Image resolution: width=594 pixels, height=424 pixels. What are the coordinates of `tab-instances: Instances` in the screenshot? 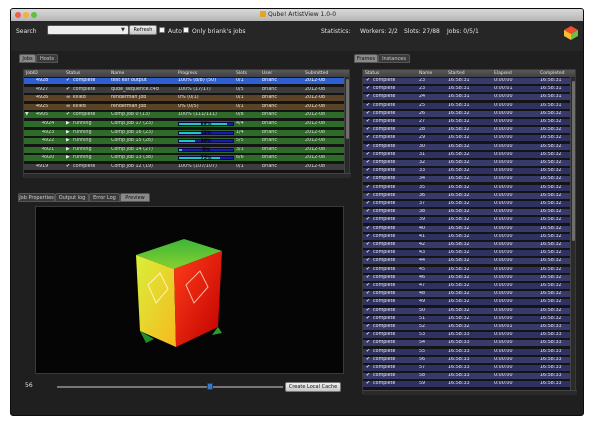 It's located at (394, 58).